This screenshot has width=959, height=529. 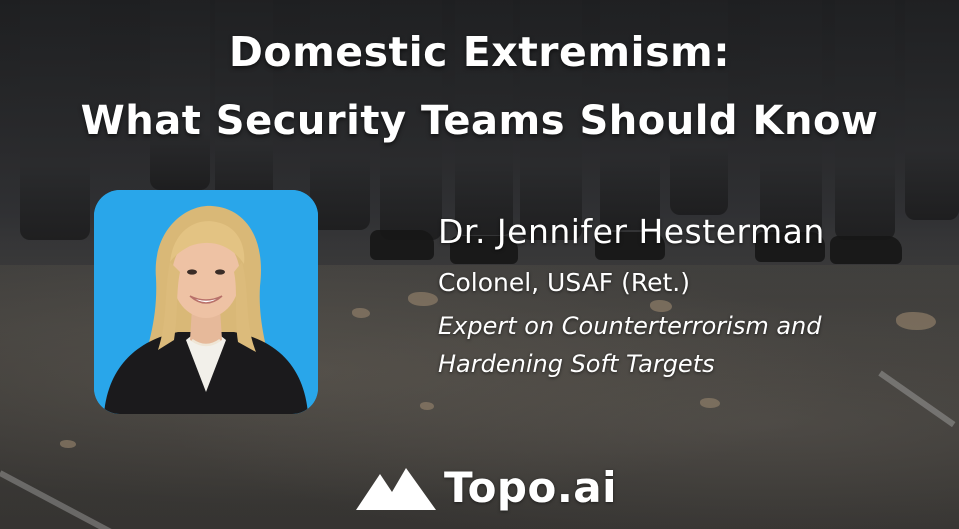 I want to click on topo-mountain-icon, so click(x=396, y=489).